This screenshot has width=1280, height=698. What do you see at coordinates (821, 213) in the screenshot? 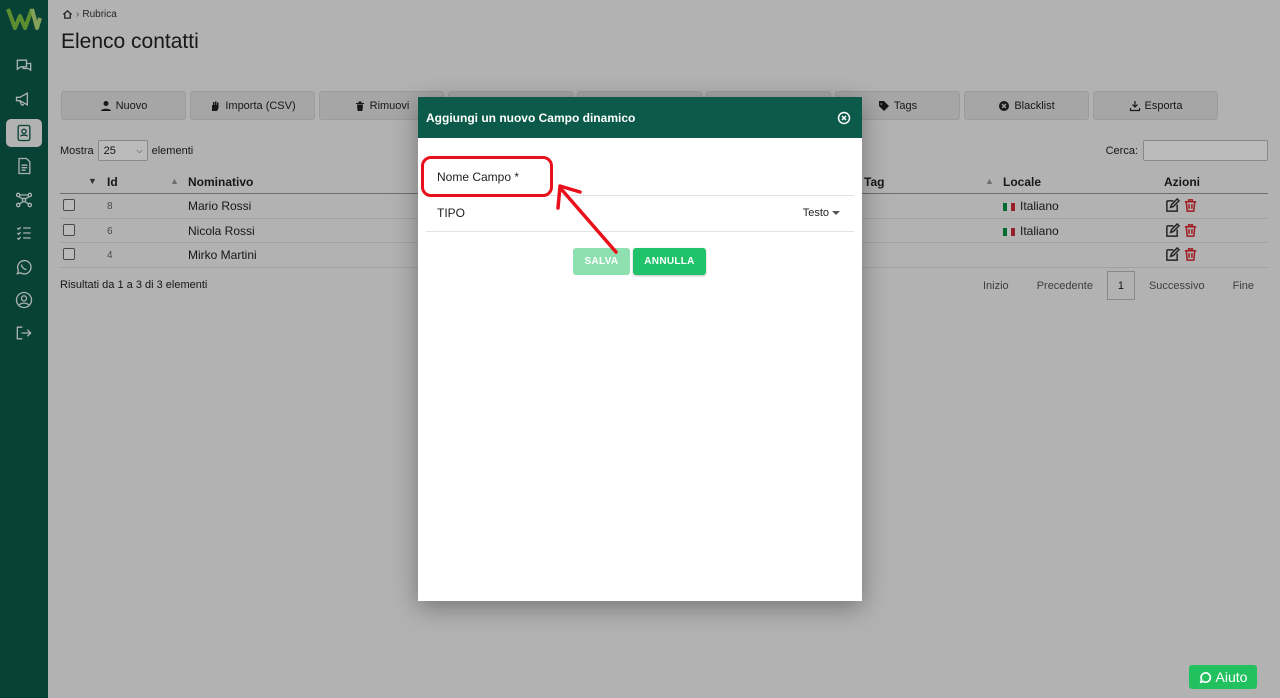
I see `field-type-select: Testo` at bounding box center [821, 213].